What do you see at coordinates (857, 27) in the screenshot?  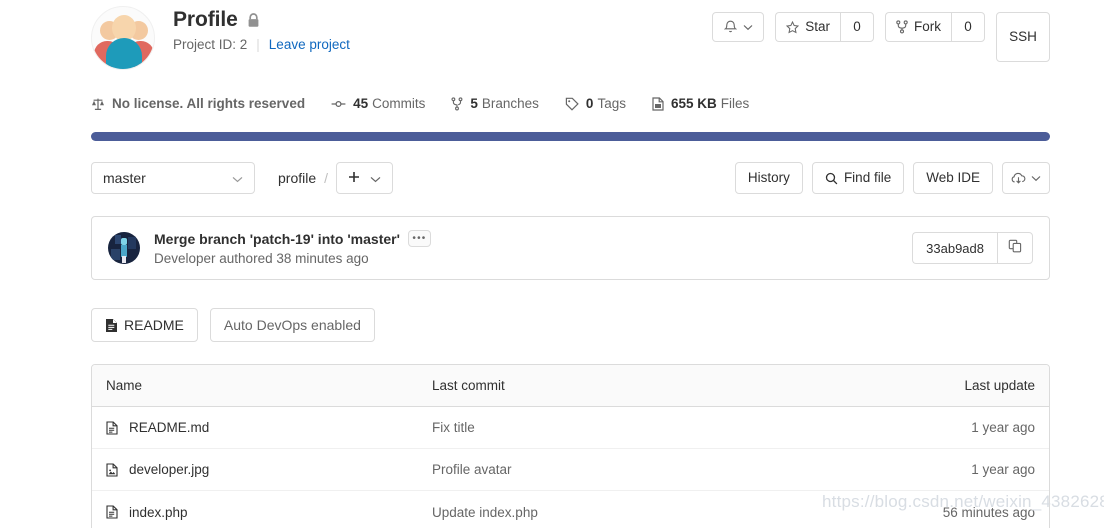 I see `star-count: 0` at bounding box center [857, 27].